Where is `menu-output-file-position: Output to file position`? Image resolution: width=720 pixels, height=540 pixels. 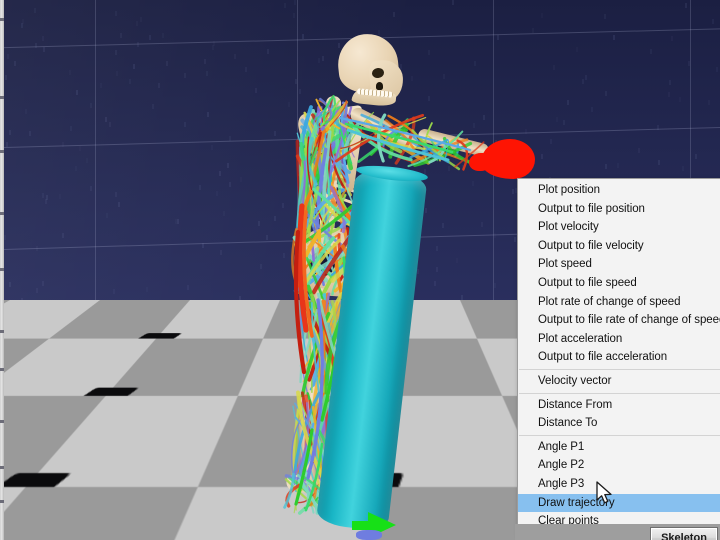 menu-output-file-position: Output to file position is located at coordinates (619, 209).